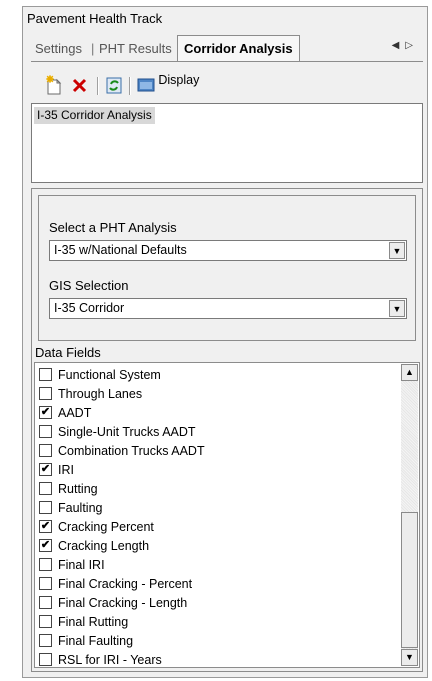 The width and height of the screenshot is (432, 681). Describe the element at coordinates (227, 86) in the screenshot. I see `toolbar: Display` at that location.